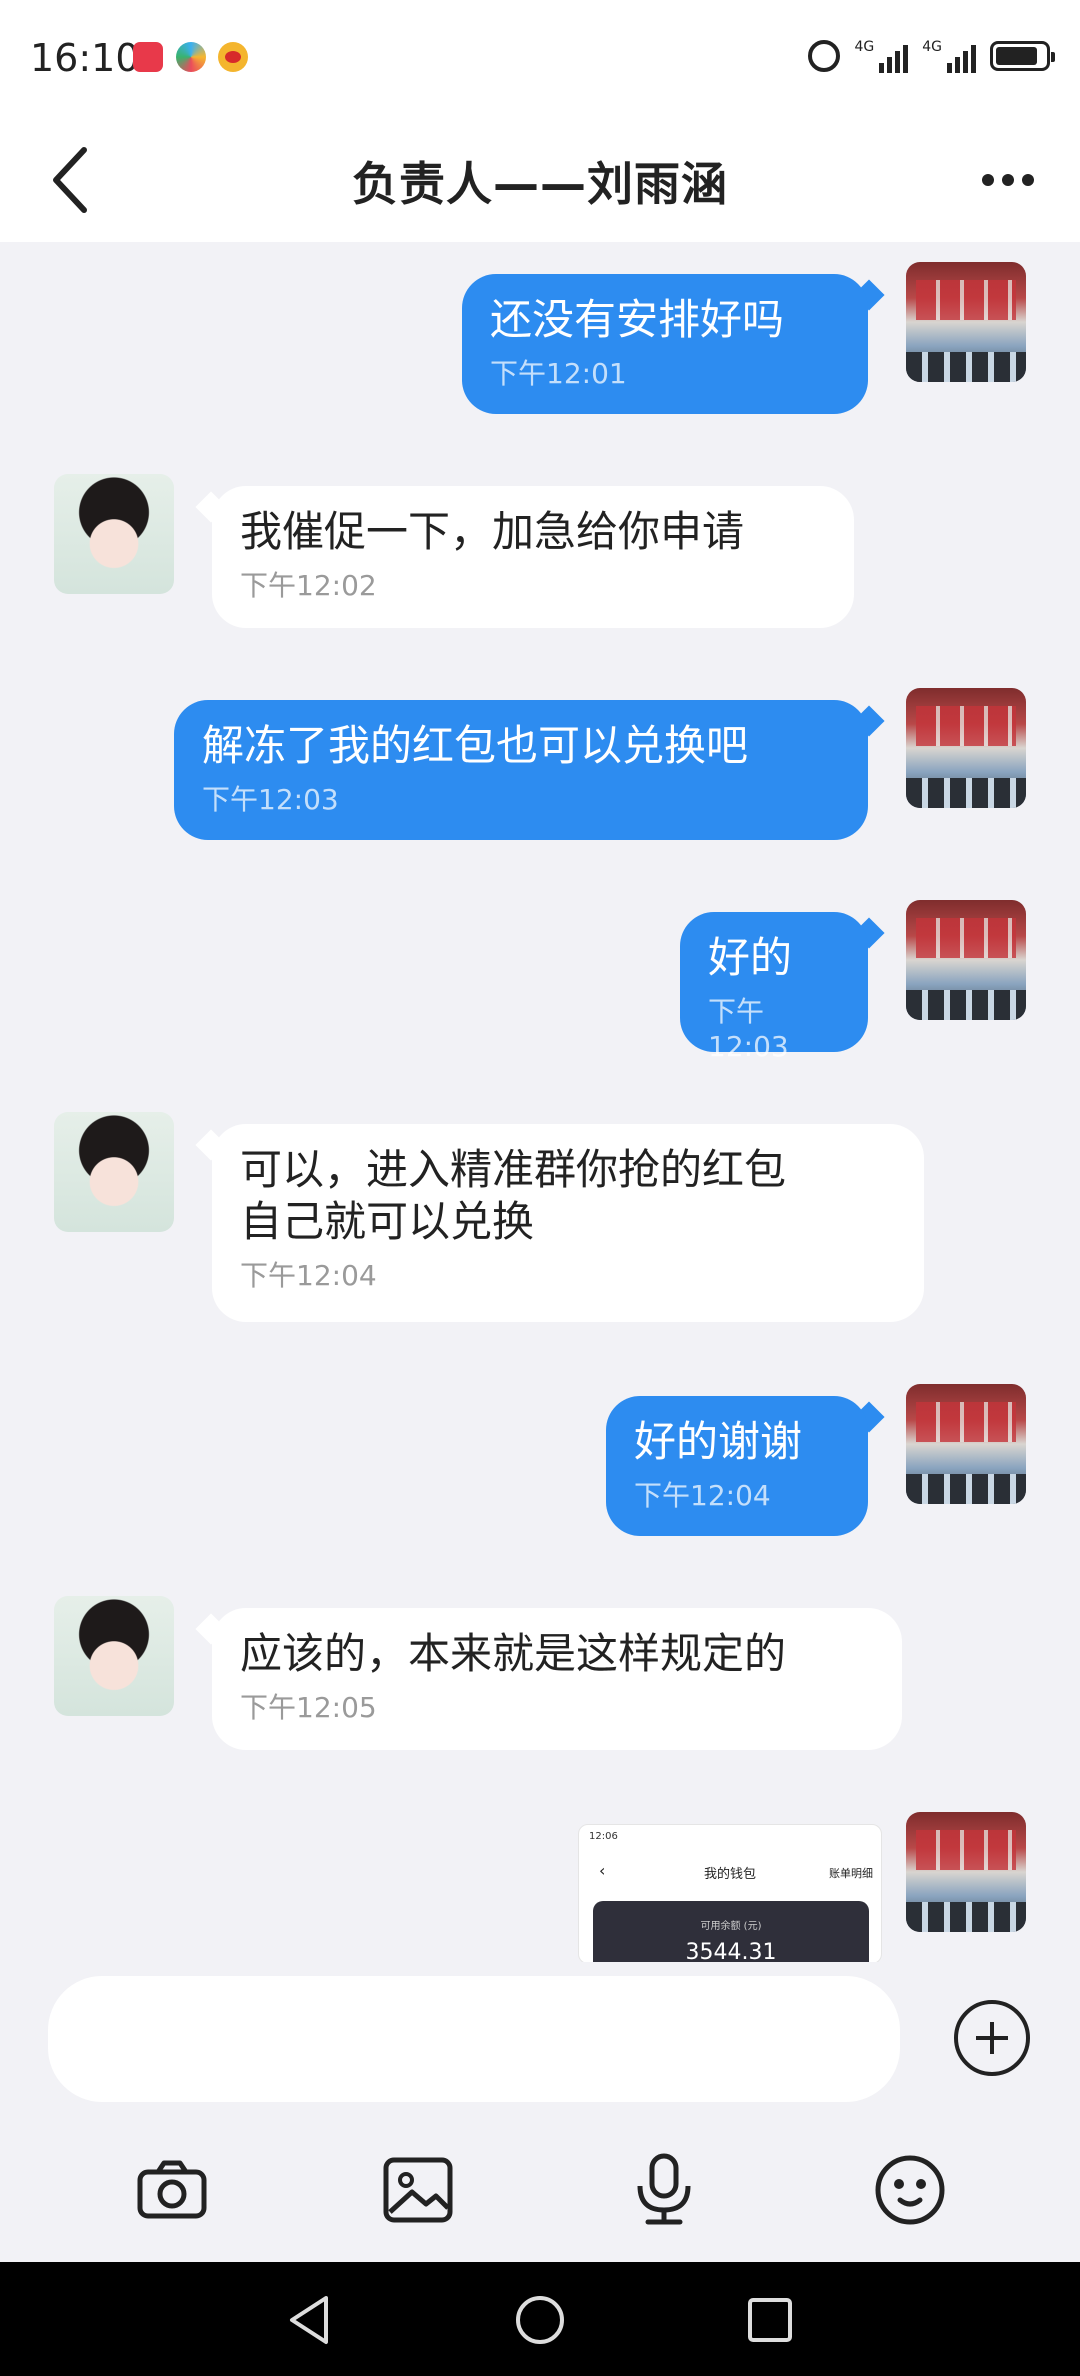 The image size is (1080, 2376). I want to click on nav-home-button, so click(540, 2320).